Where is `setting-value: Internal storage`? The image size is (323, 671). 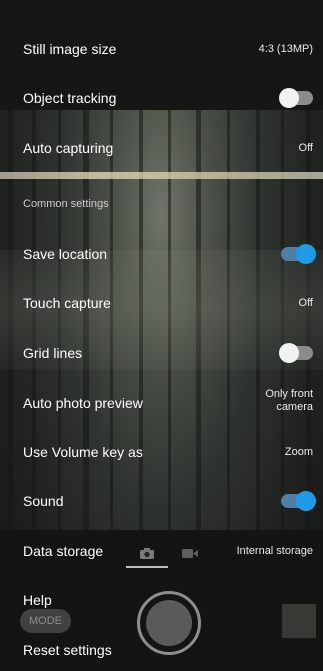 setting-value: Internal storage is located at coordinates (274, 551).